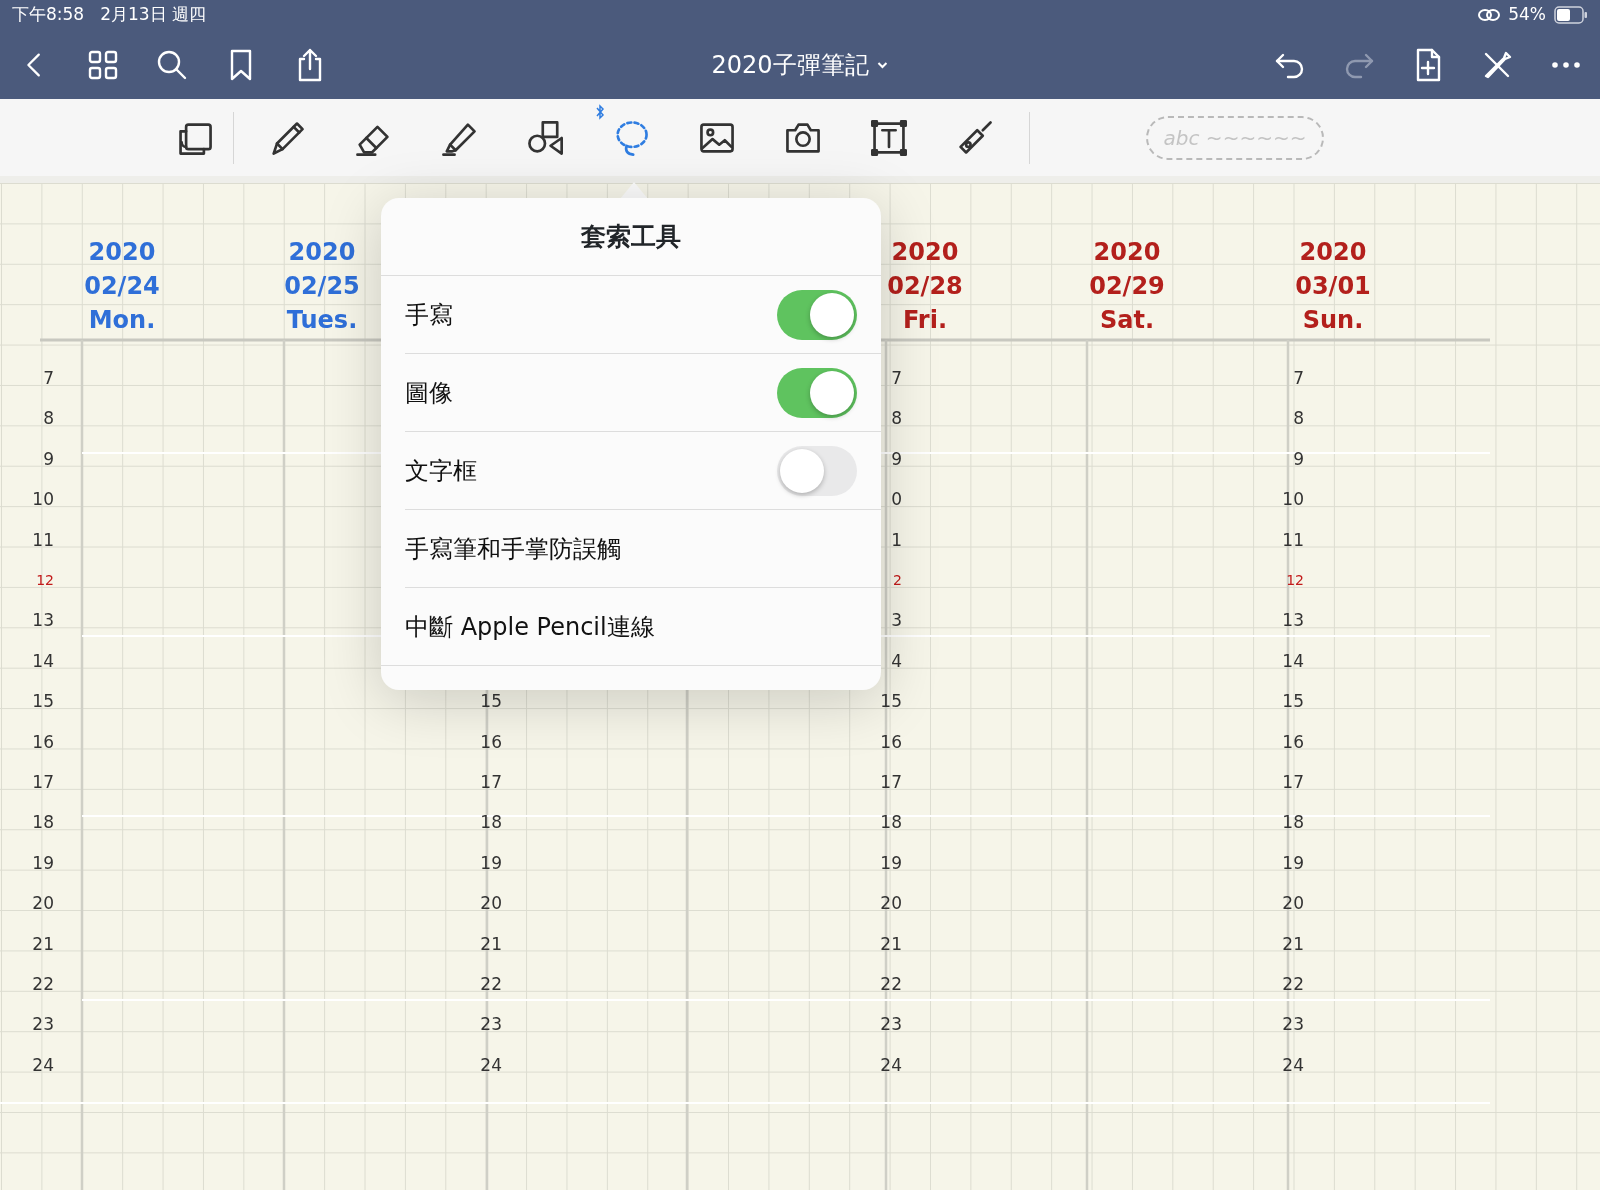 The image size is (1600, 1200). What do you see at coordinates (631, 236) in the screenshot?
I see `popover-title: 套索工具` at bounding box center [631, 236].